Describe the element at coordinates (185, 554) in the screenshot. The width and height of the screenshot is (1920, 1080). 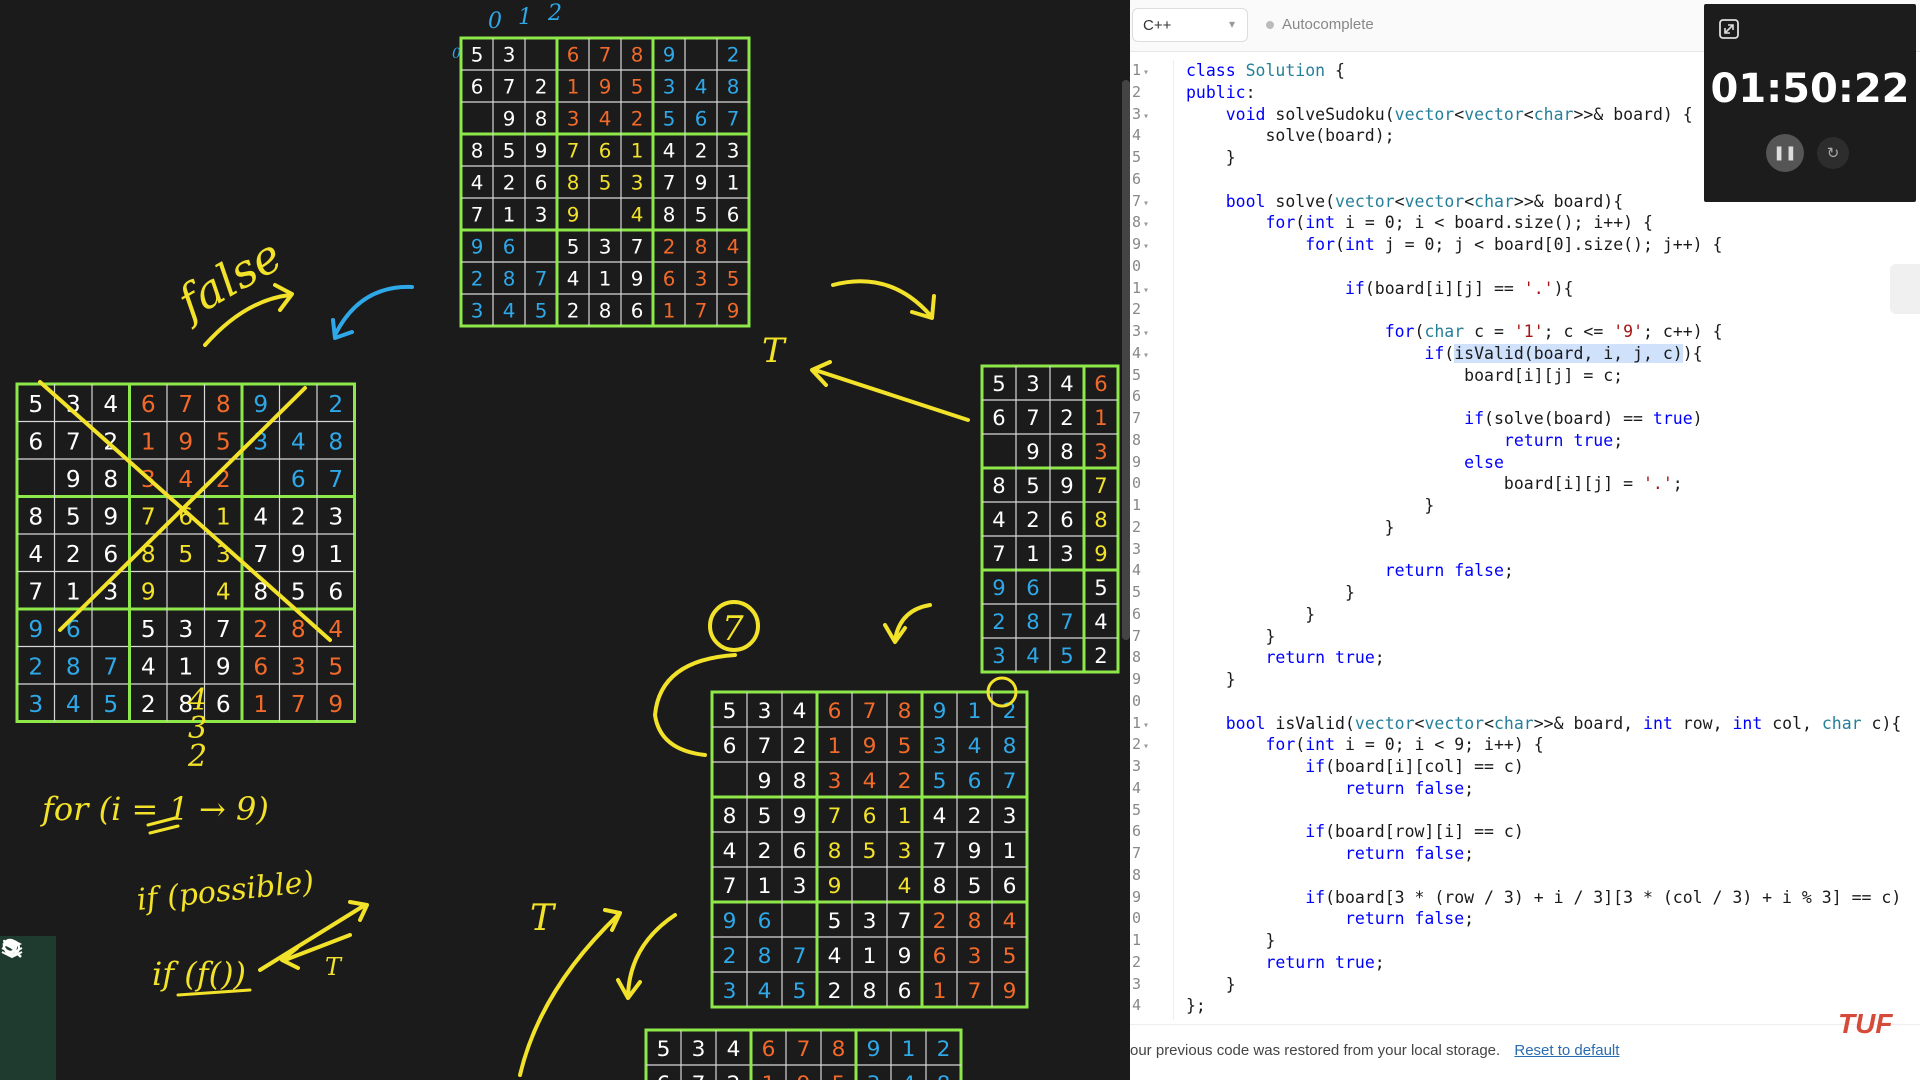
I see `left-sudoku-grid-digit: 5` at that location.